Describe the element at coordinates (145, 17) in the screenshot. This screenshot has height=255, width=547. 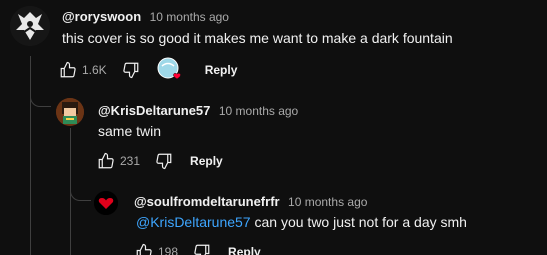
I see `comment-header: @roryswoon 10 months ago` at that location.